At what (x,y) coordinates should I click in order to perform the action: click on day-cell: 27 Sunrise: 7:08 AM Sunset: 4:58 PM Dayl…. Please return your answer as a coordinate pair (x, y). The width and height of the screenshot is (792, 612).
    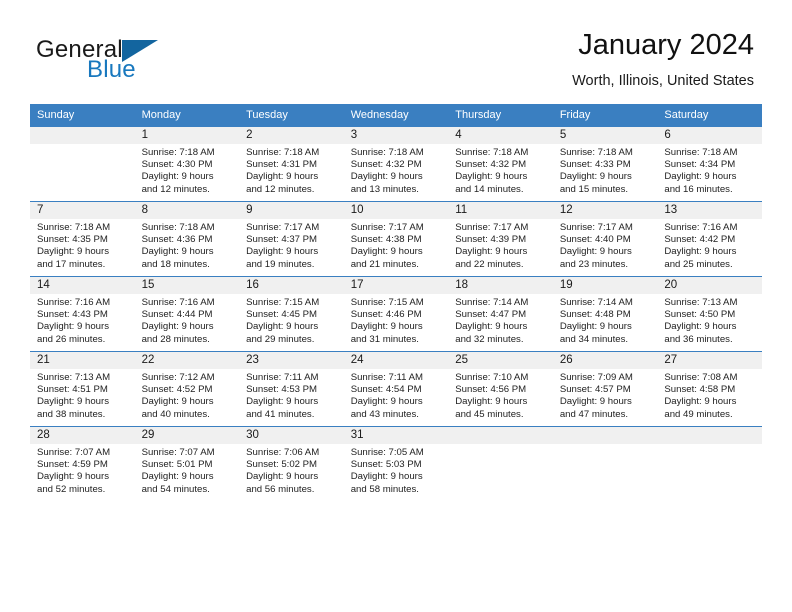
    Looking at the image, I should click on (709, 389).